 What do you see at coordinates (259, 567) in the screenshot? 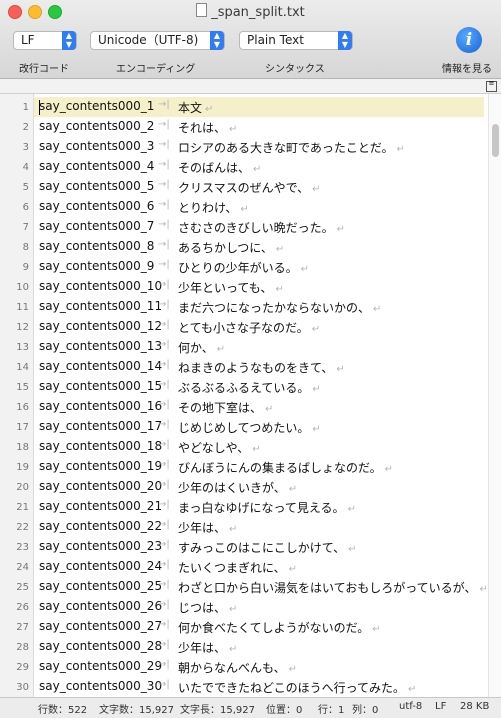
I see `text-line: say_contents000_24 →| たいくつまぎれに、 ↵` at bounding box center [259, 567].